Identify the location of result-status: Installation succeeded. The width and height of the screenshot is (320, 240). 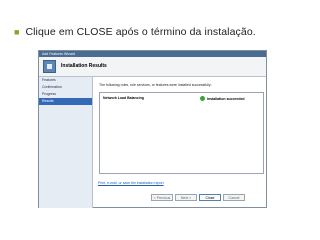
(222, 98).